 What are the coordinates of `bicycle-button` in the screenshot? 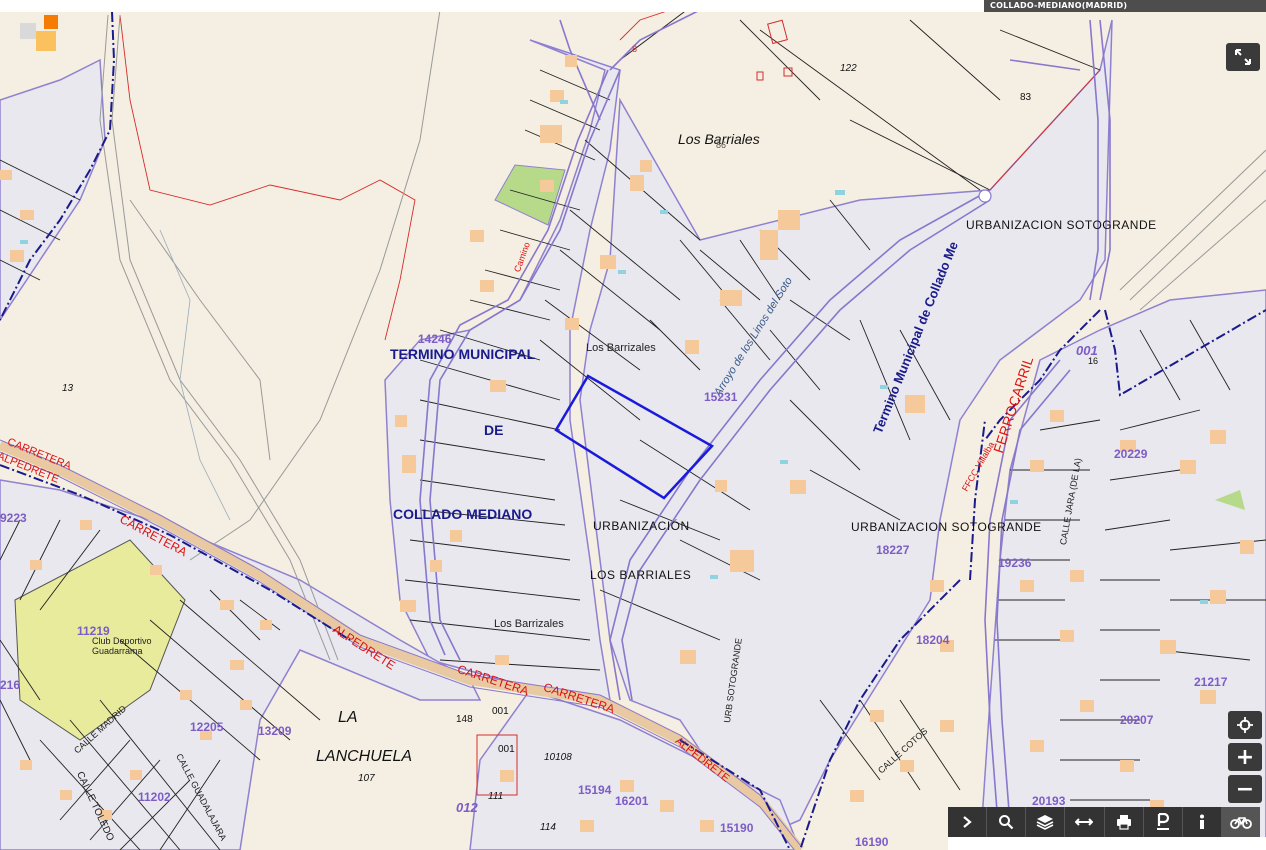 It's located at (1240, 822).